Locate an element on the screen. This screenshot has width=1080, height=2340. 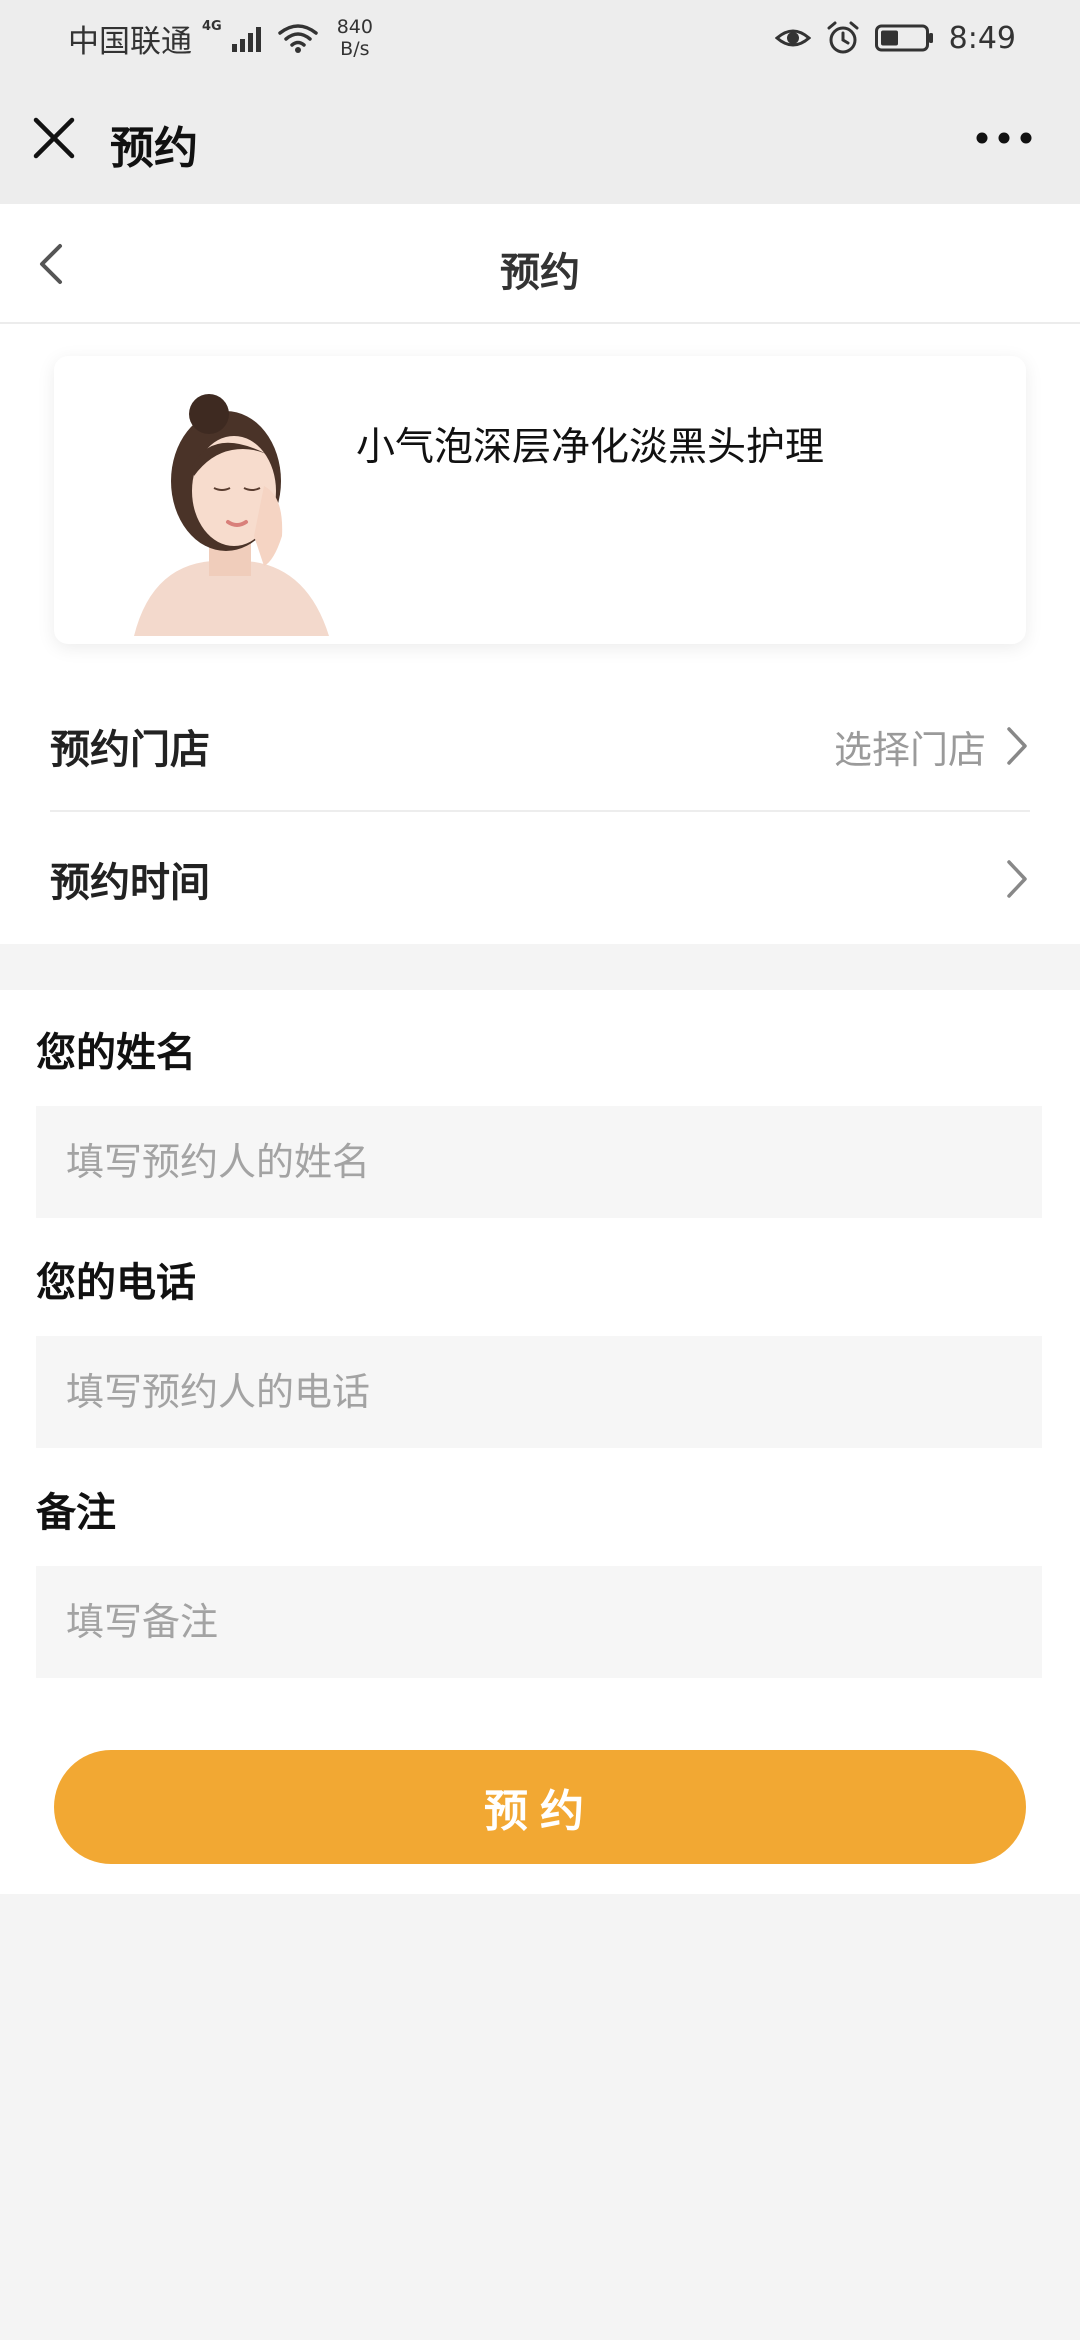
clock-time: 8:49 is located at coordinates (982, 38).